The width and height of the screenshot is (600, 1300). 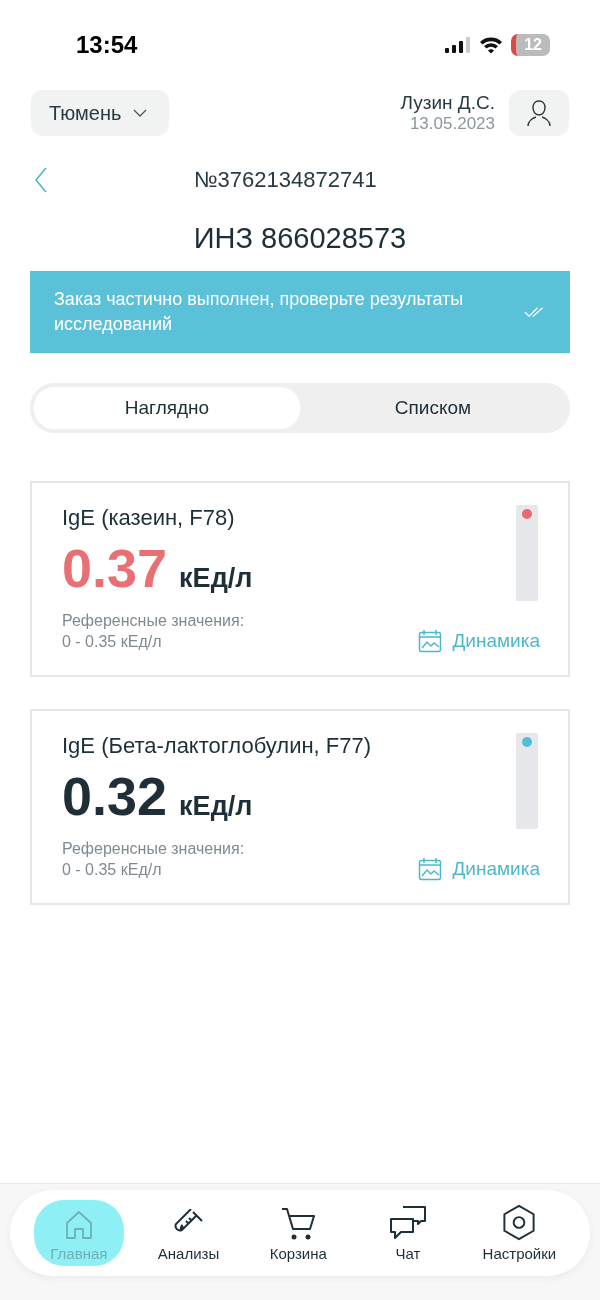 What do you see at coordinates (140, 113) in the screenshot?
I see `chevron-down-icon` at bounding box center [140, 113].